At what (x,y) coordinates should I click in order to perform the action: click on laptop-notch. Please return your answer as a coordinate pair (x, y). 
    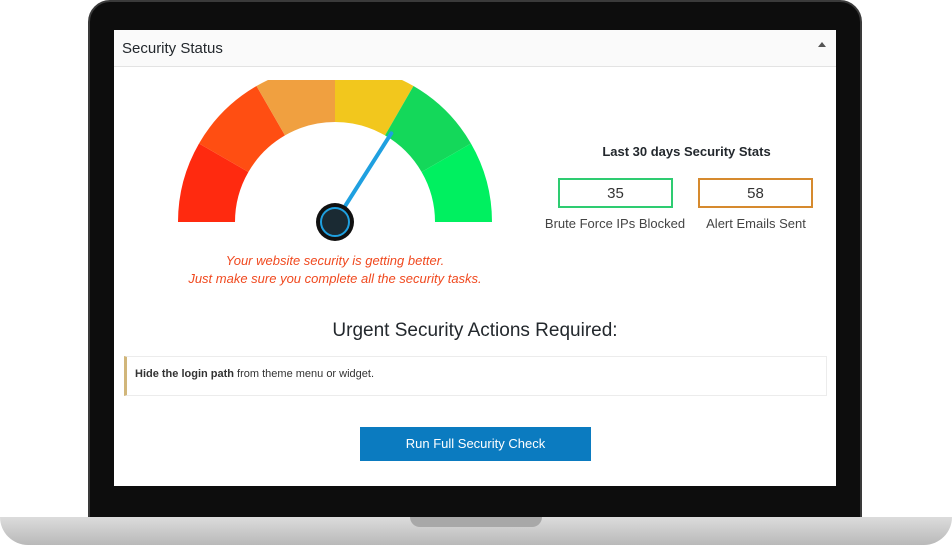
    Looking at the image, I should click on (476, 522).